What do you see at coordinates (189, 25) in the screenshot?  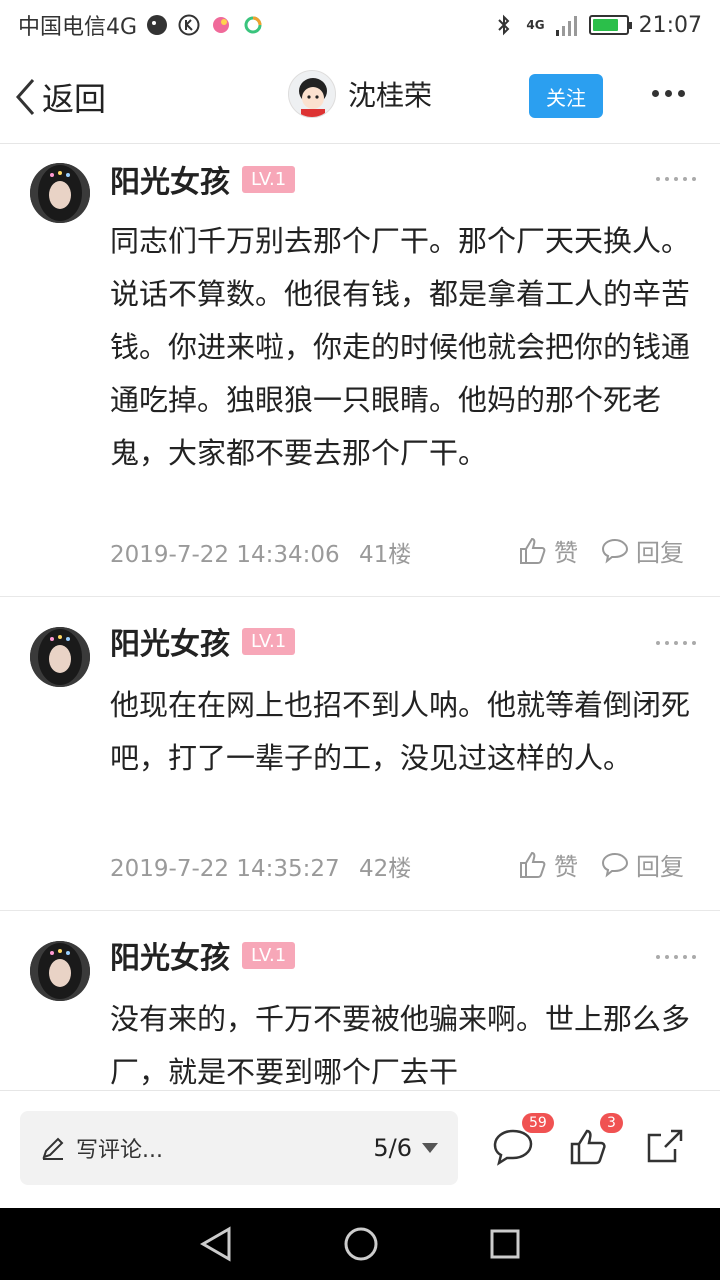 I see `k-circle-icon` at bounding box center [189, 25].